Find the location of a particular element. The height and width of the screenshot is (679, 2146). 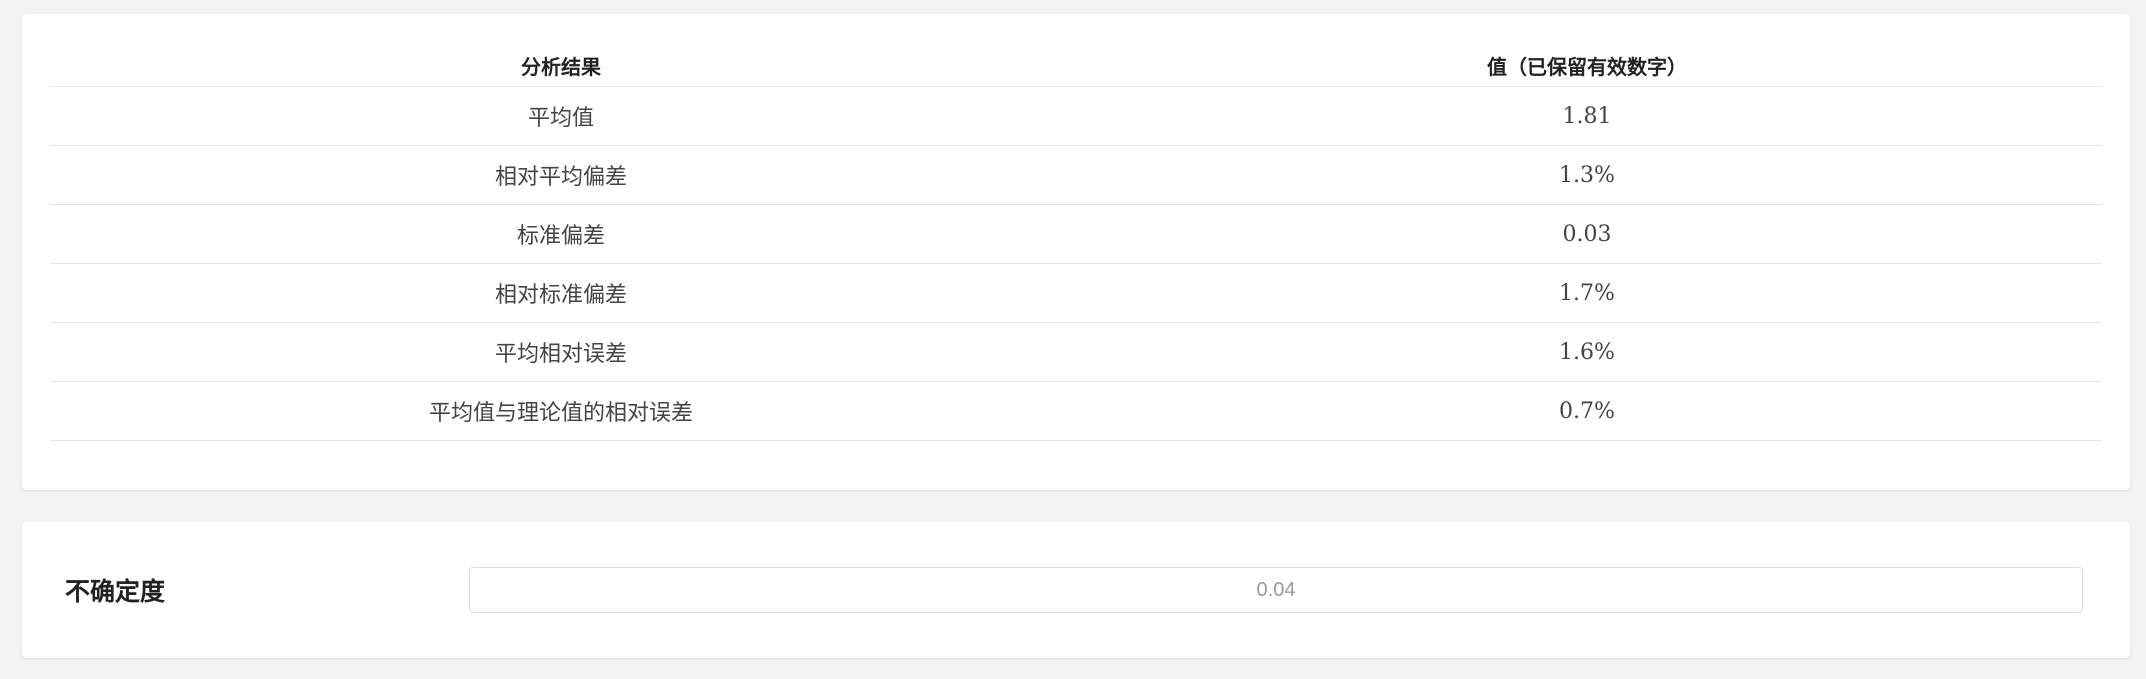

table-row: 平均值与理论值的相对误差 0.7% is located at coordinates (1076, 411).